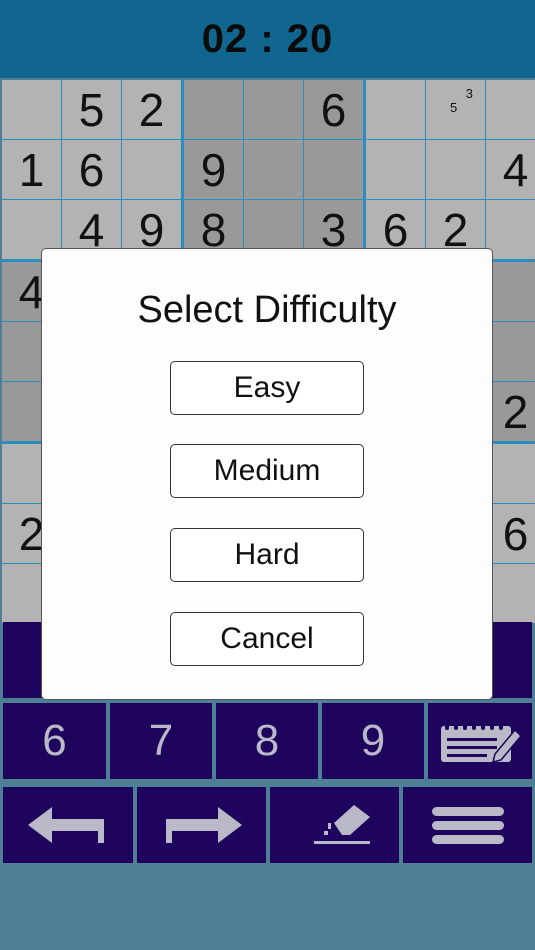 This screenshot has width=535, height=950. I want to click on arrow-right-icon, so click(203, 825).